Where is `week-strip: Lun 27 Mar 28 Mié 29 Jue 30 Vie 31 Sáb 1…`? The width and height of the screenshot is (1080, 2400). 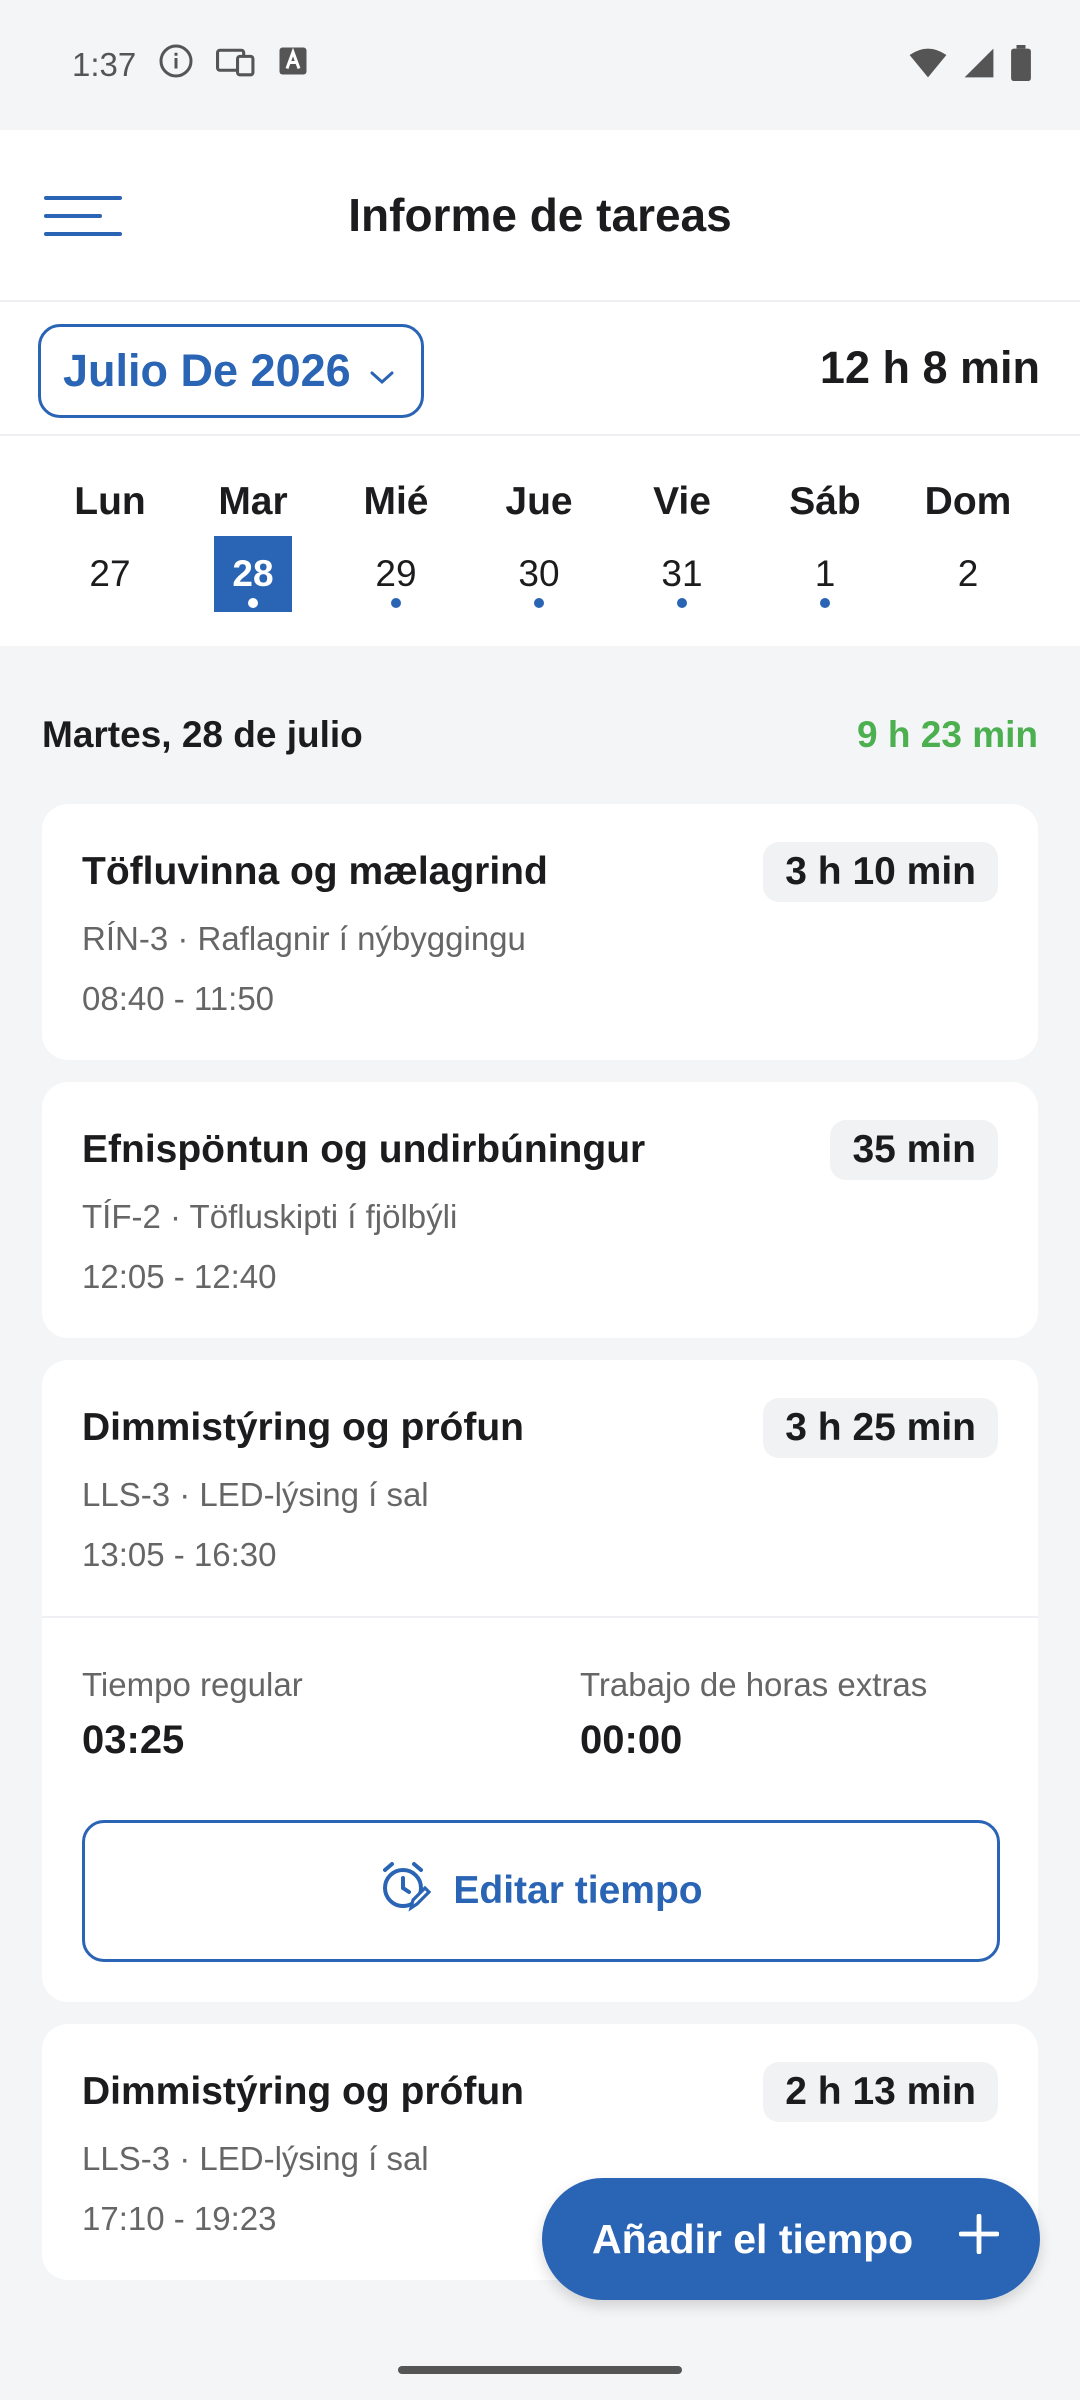
week-strip: Lun 27 Mar 28 Mié 29 Jue 30 Vie 31 Sáb 1… is located at coordinates (540, 541).